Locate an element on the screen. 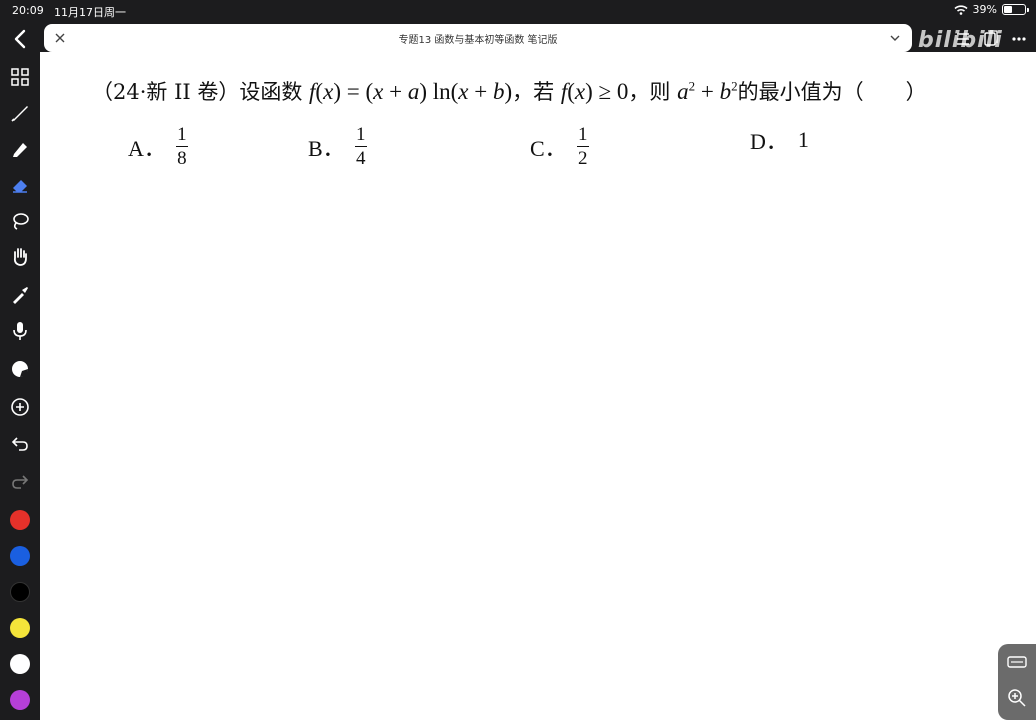  lasso-icon is located at coordinates (20, 221).